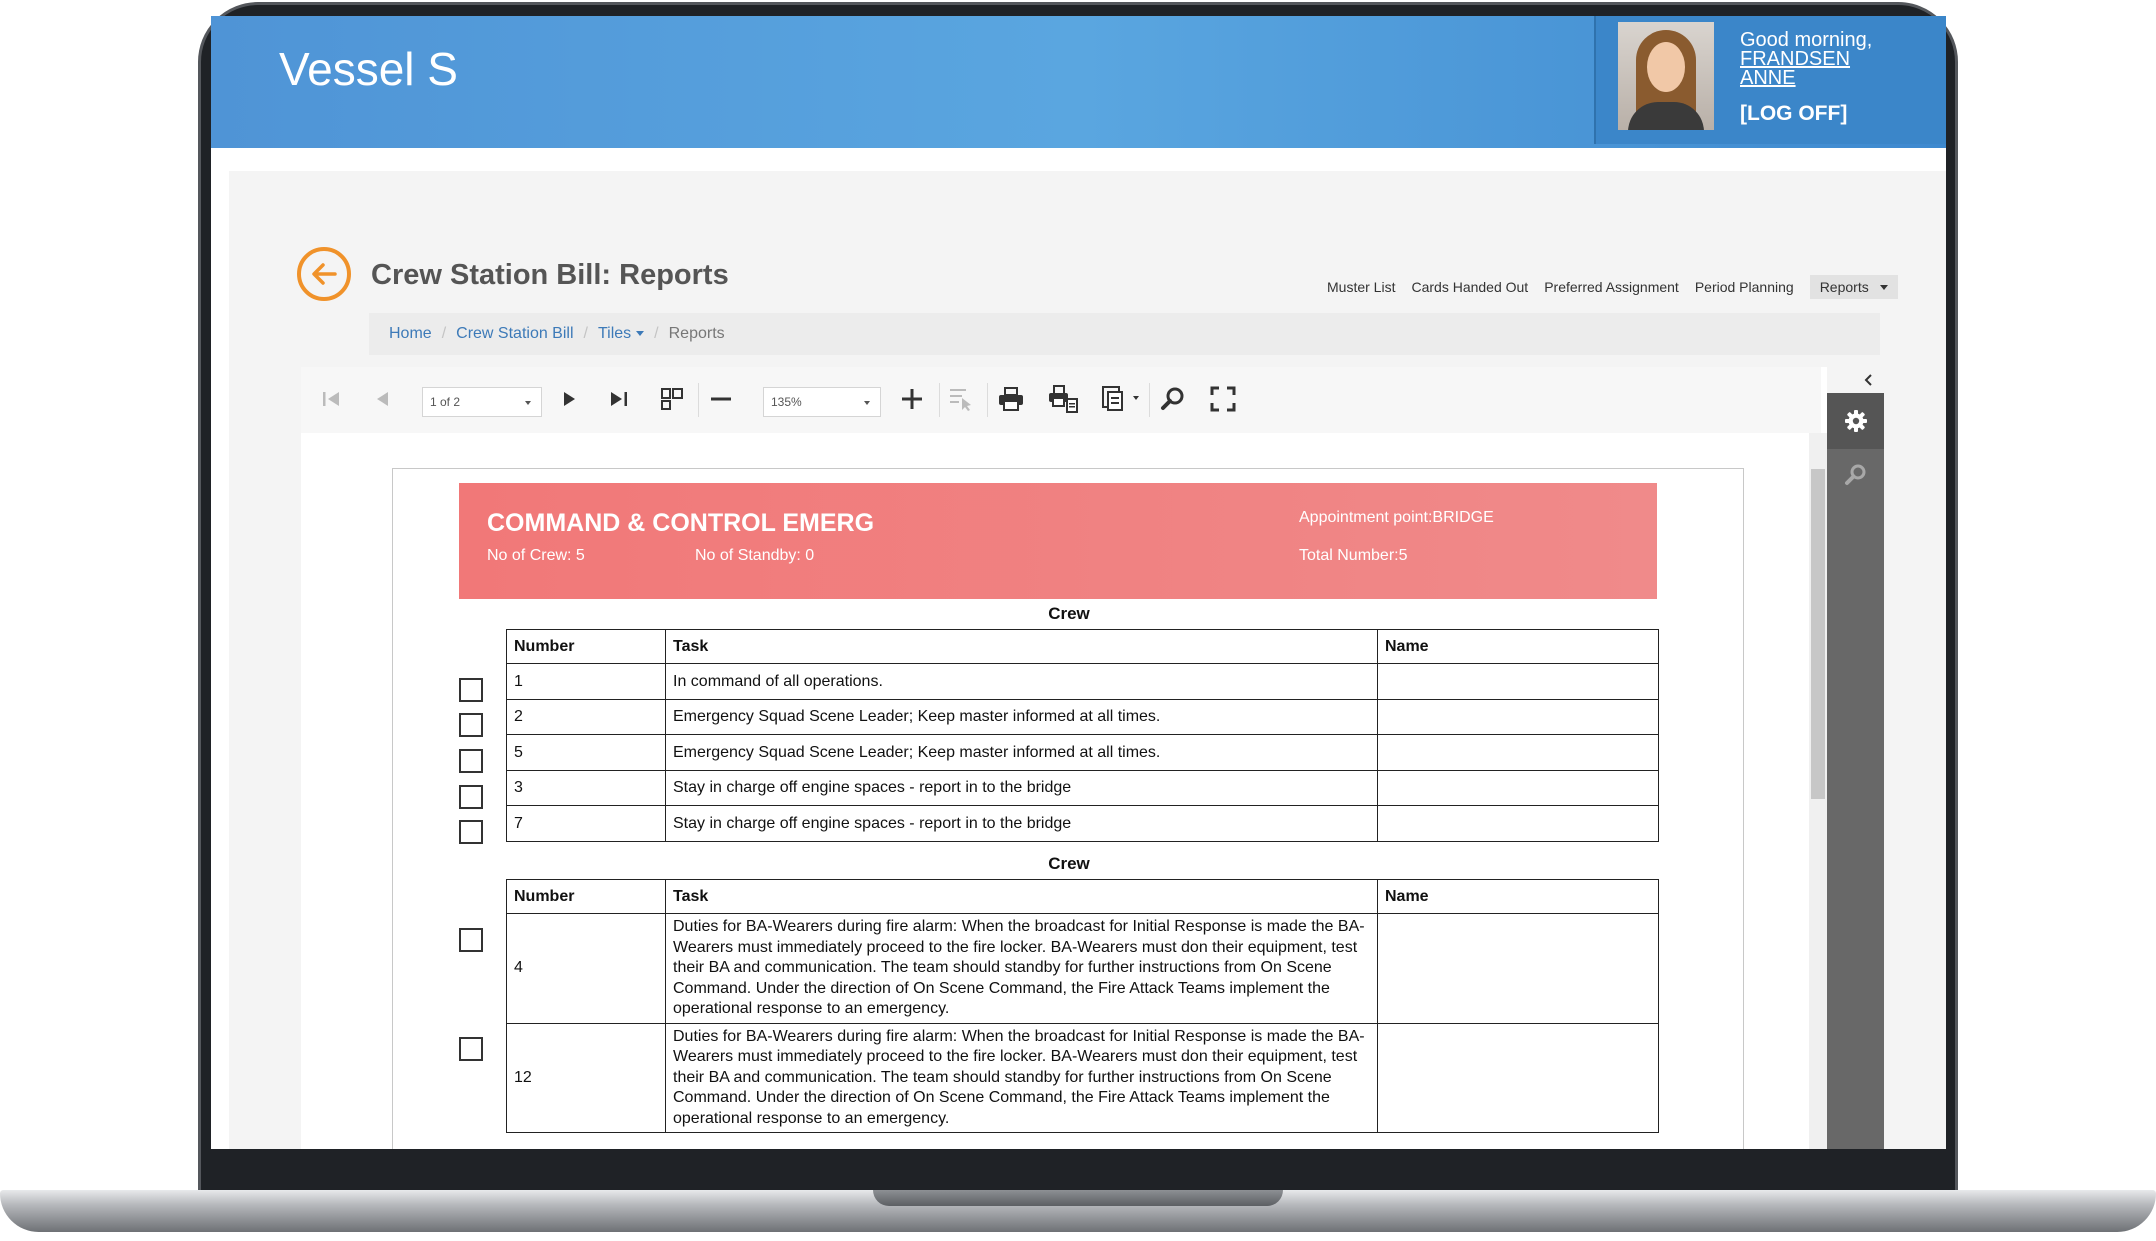 The width and height of the screenshot is (2156, 1241). I want to click on breadcrumb-tiles-dropdown: Tiles, so click(621, 334).